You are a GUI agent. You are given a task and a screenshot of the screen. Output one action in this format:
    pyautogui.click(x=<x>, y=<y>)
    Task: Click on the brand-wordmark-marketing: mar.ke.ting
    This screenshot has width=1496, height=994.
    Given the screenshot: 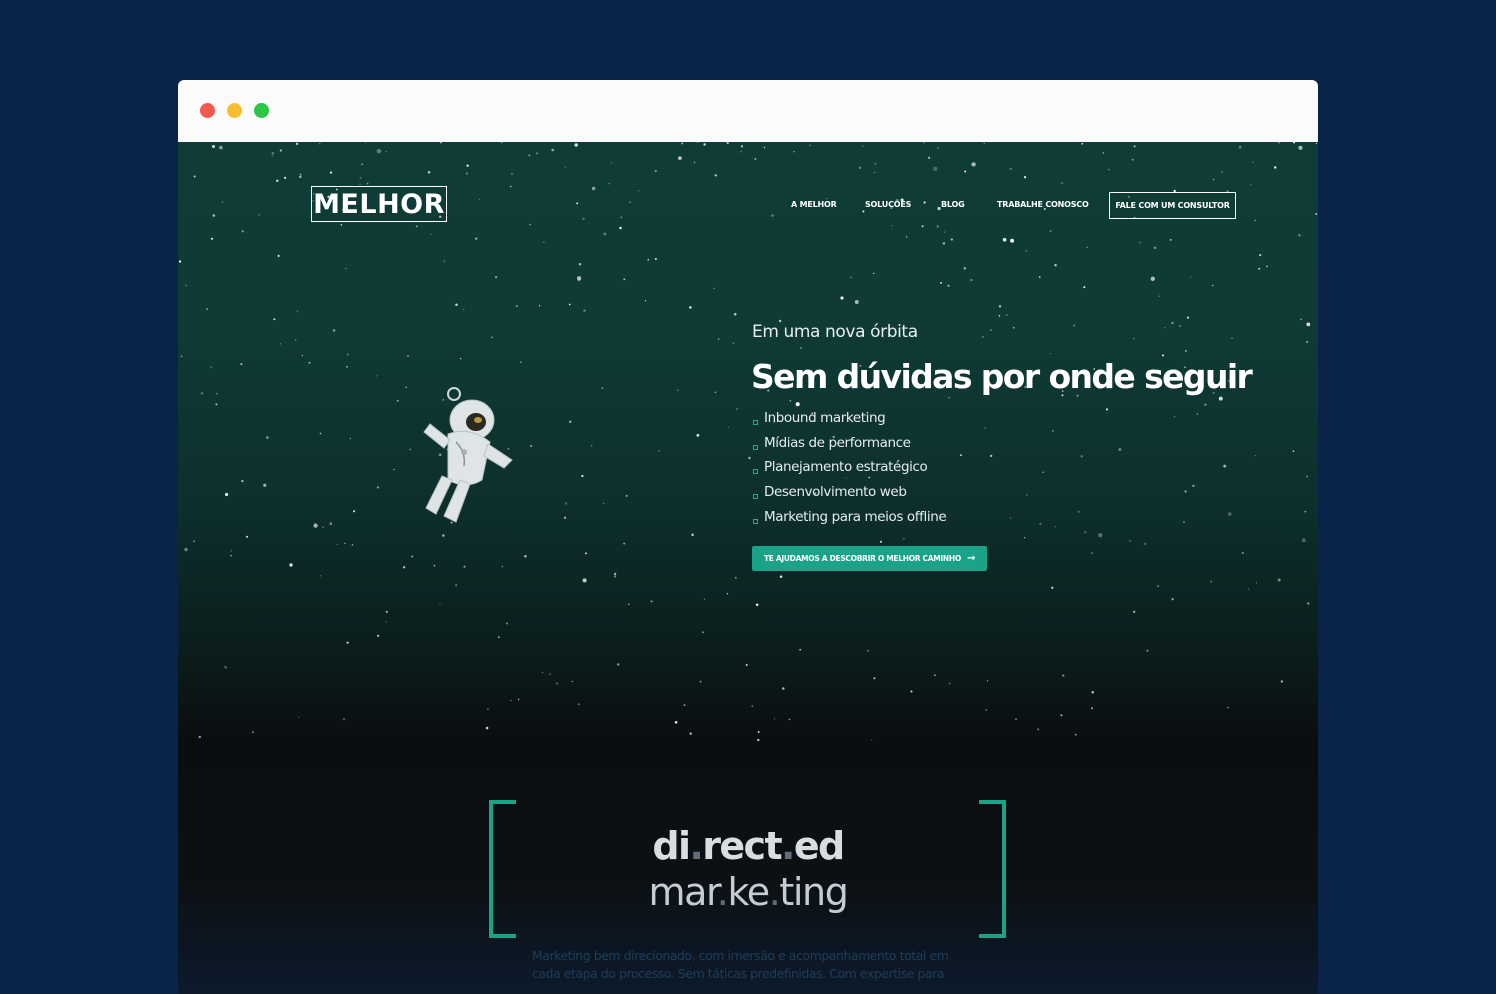 What is the action you would take?
    pyautogui.click(x=748, y=892)
    